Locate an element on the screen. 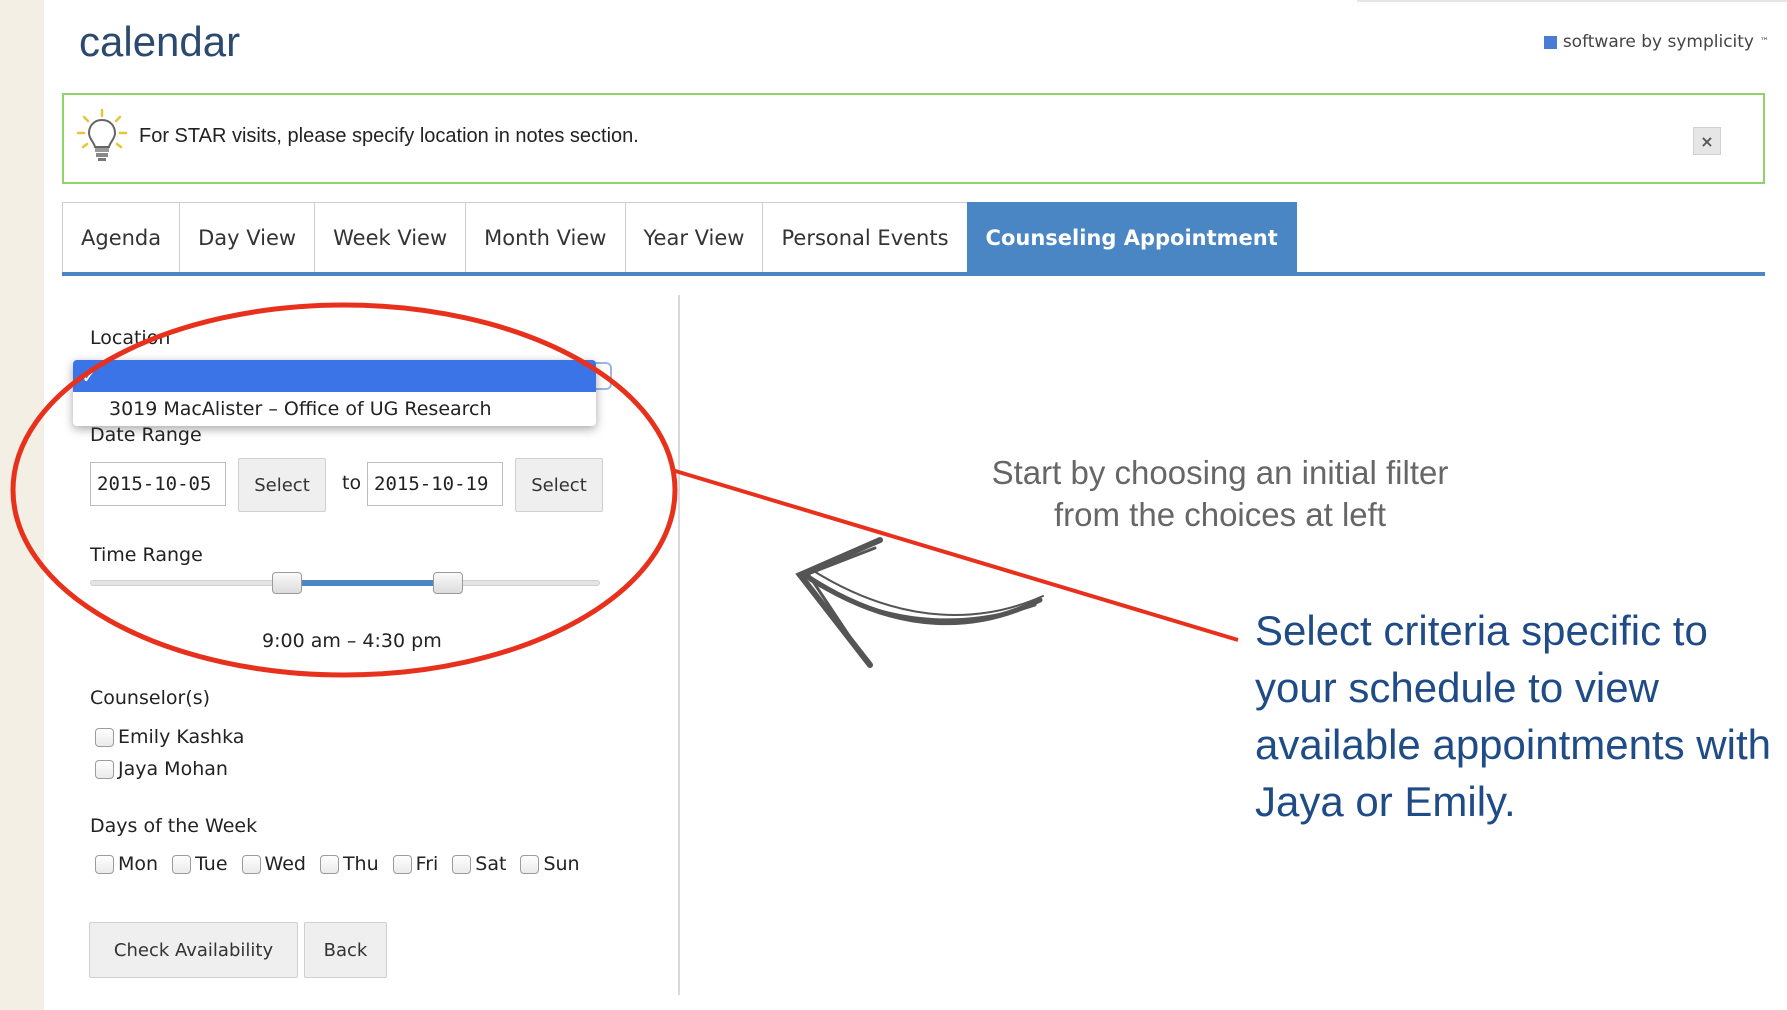 This screenshot has height=1010, width=1787. days-of-week: Mon Tue Wed Thu Fri Sat Sun is located at coordinates (337, 864).